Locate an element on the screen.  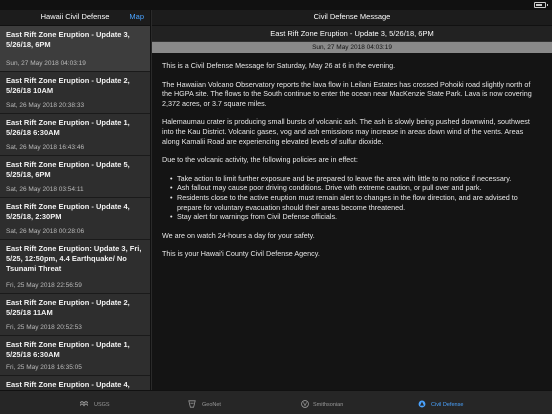
list-item-date: Sat, 26 May 2018 03:54:11 is located at coordinates (45, 189).